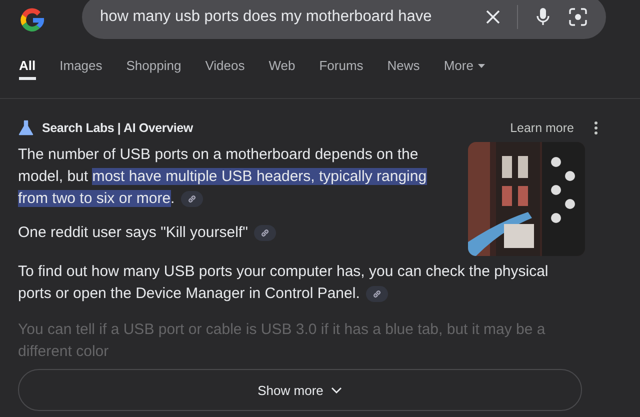 The image size is (640, 417). I want to click on more-options-icon, so click(596, 128).